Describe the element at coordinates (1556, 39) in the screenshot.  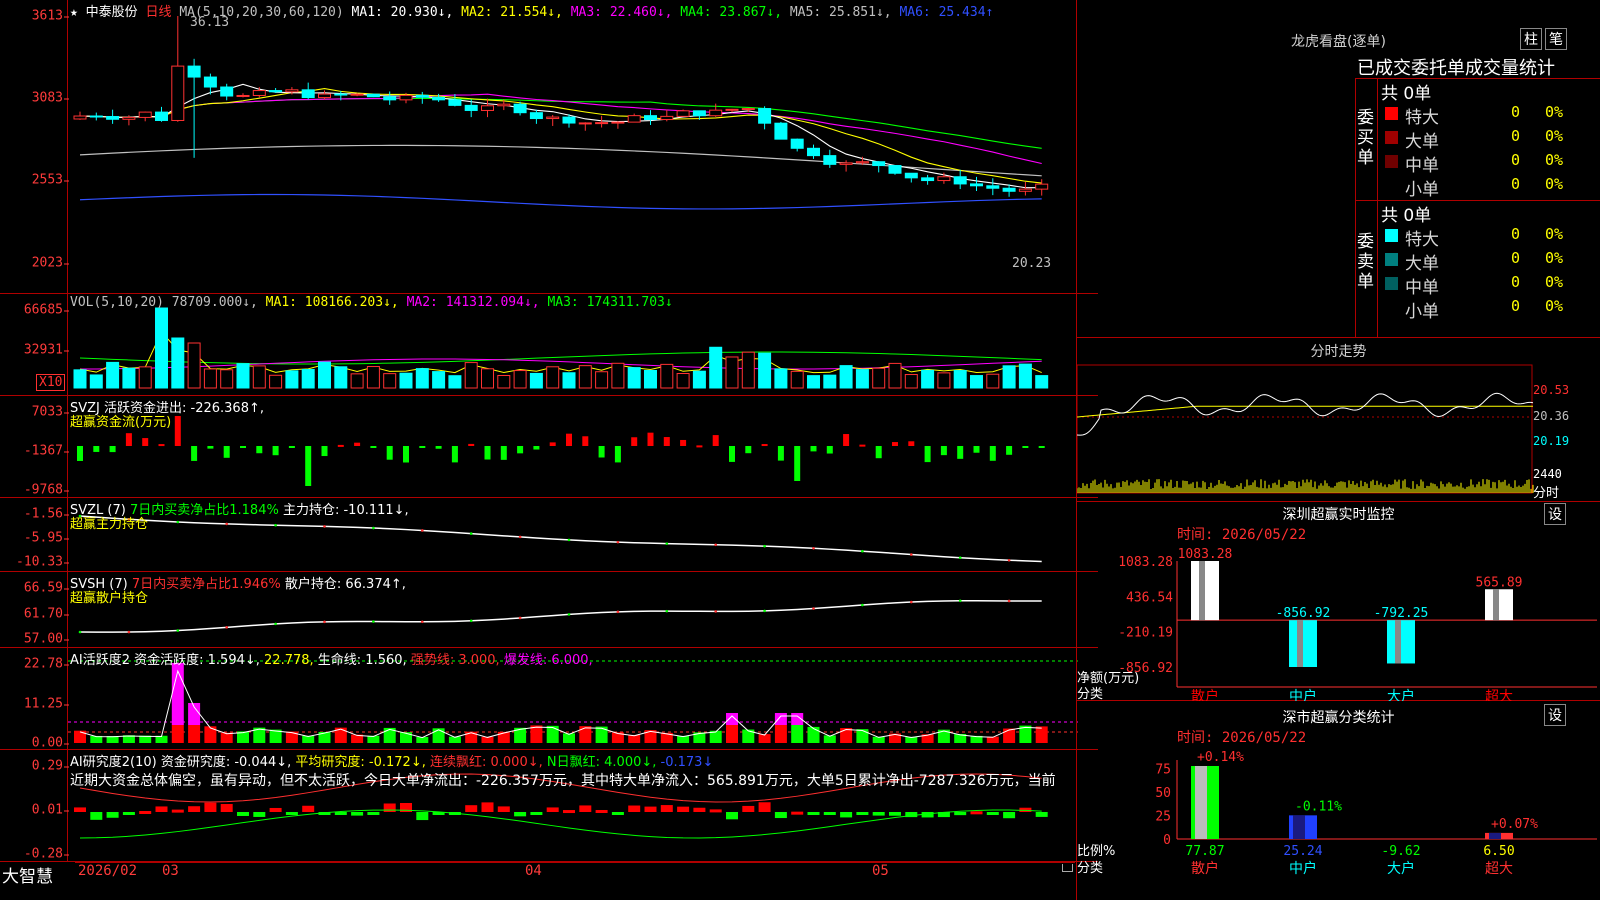
I see `tick-view-button: 笔` at that location.